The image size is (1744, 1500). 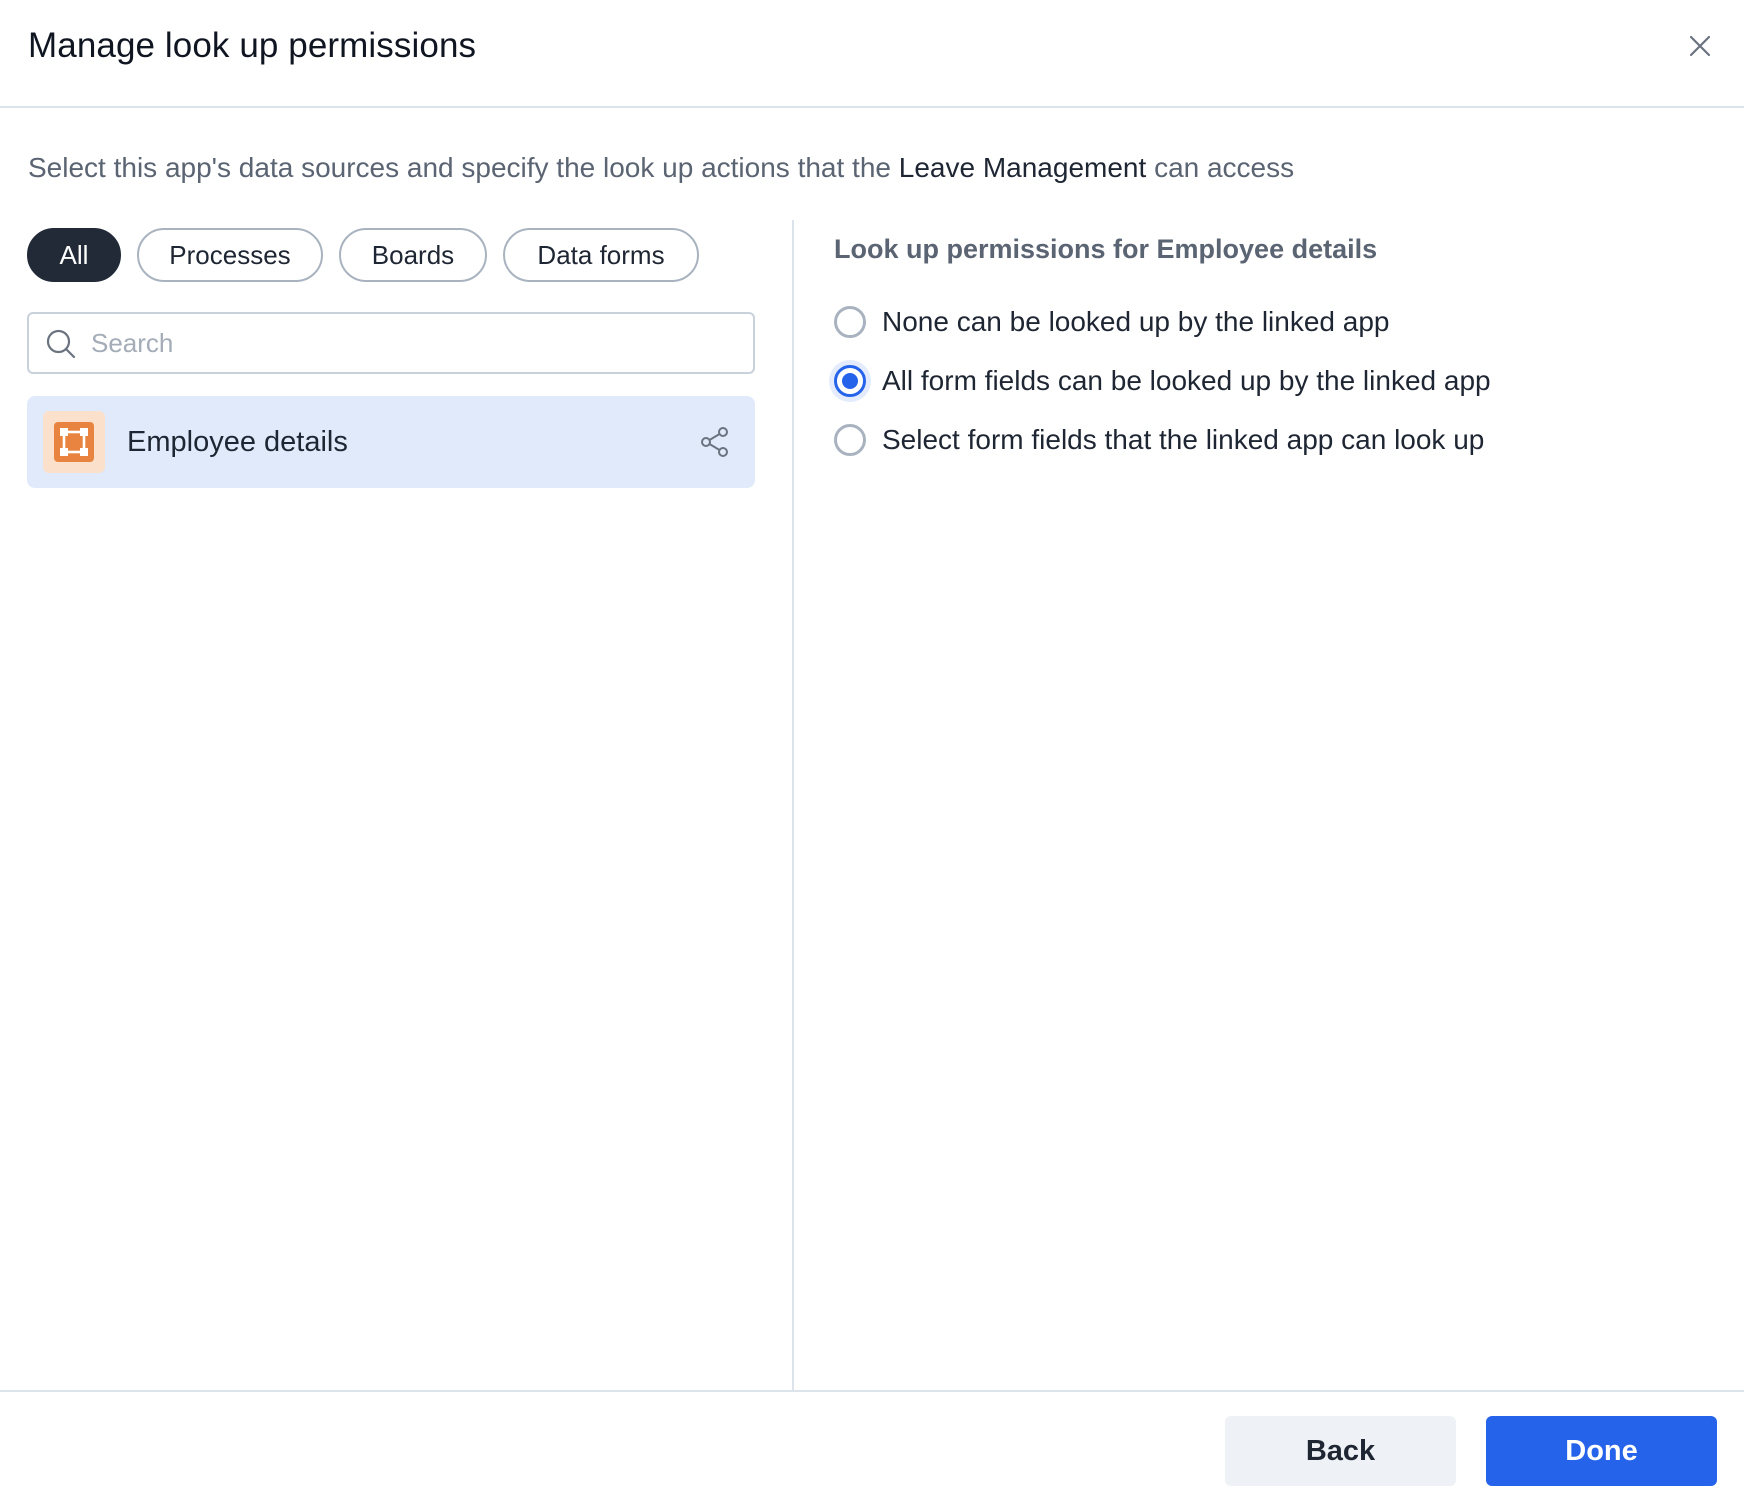 I want to click on source-type-filters: All Processes Boards Data forms, so click(x=363, y=255).